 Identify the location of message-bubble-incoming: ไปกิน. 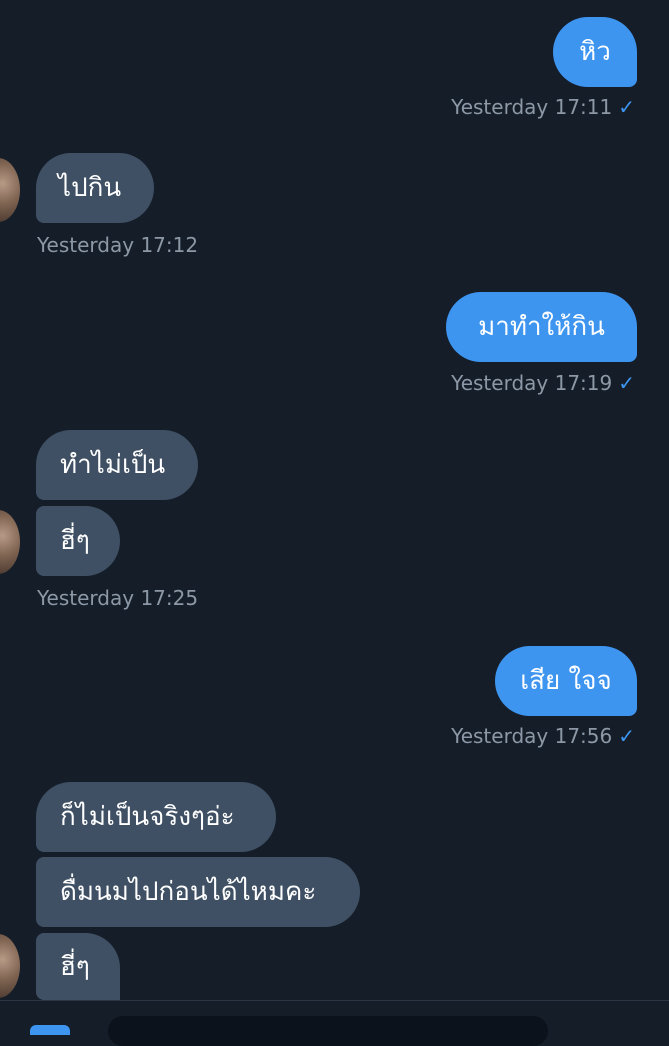
(95, 188).